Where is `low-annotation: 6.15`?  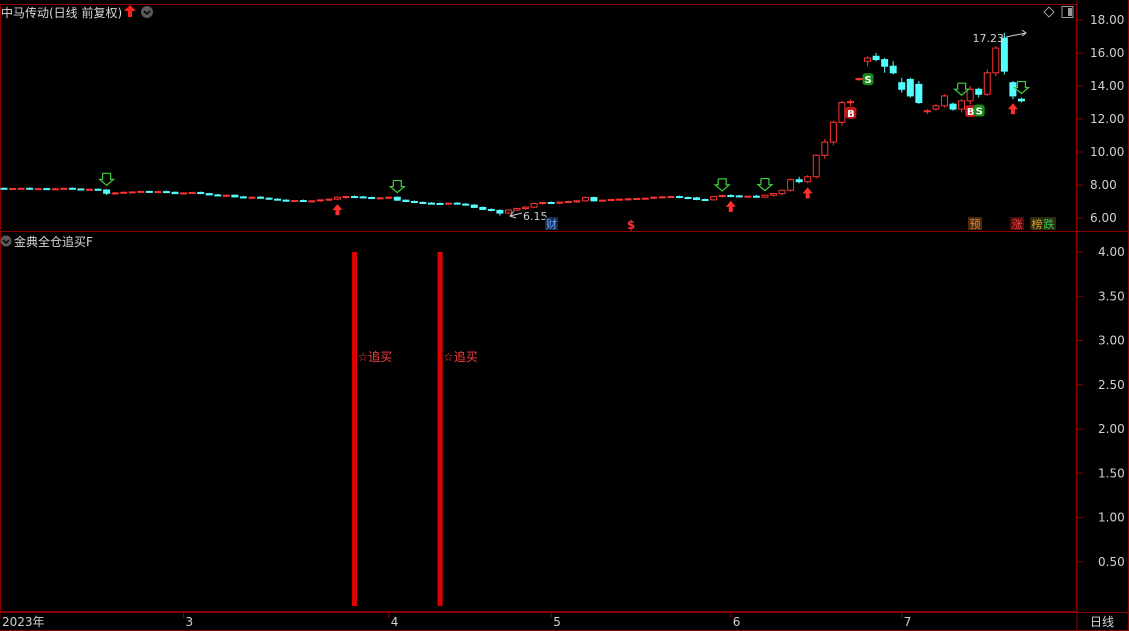 low-annotation: 6.15 is located at coordinates (528, 216).